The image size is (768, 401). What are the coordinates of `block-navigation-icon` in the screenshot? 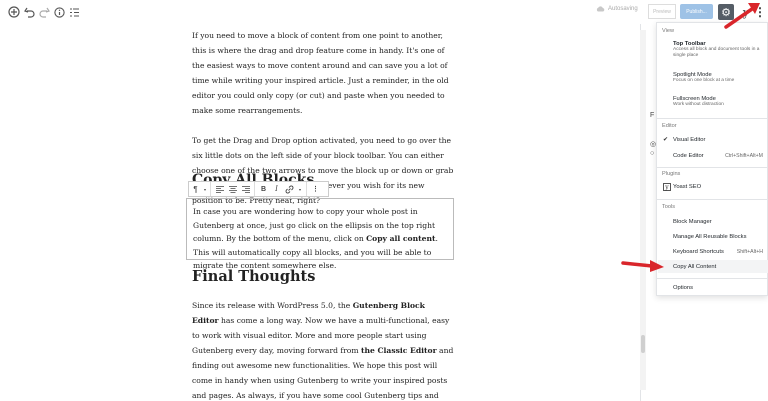 It's located at (74, 12).